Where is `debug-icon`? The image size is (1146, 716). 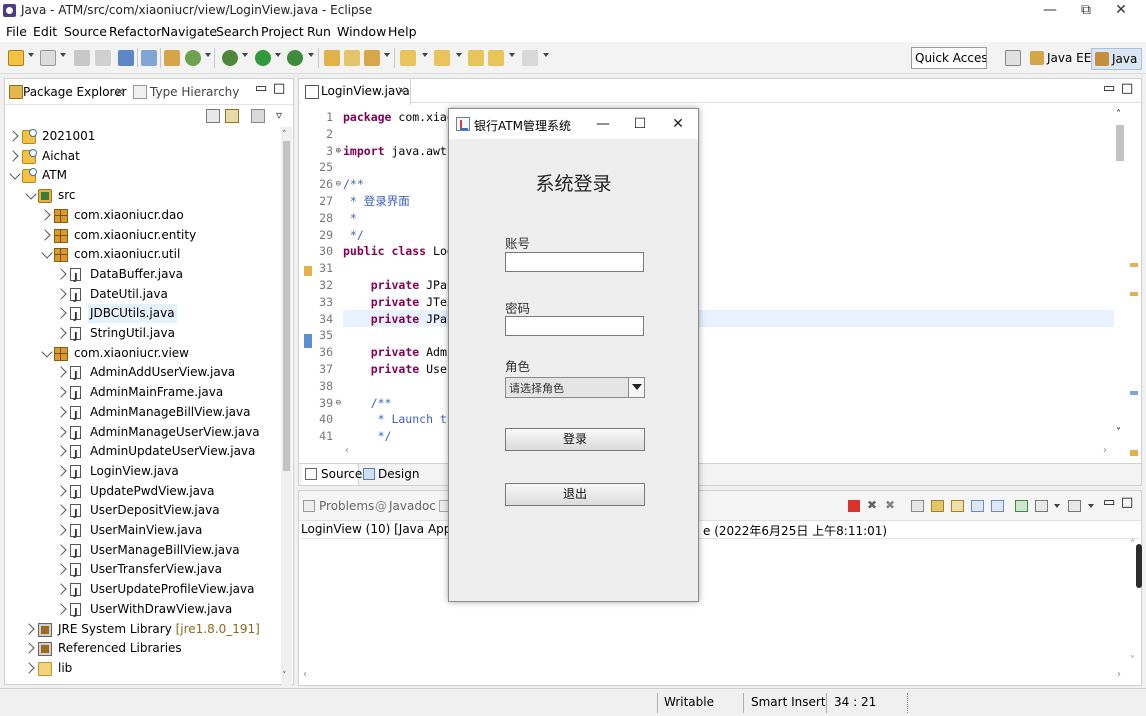
debug-icon is located at coordinates (230, 58).